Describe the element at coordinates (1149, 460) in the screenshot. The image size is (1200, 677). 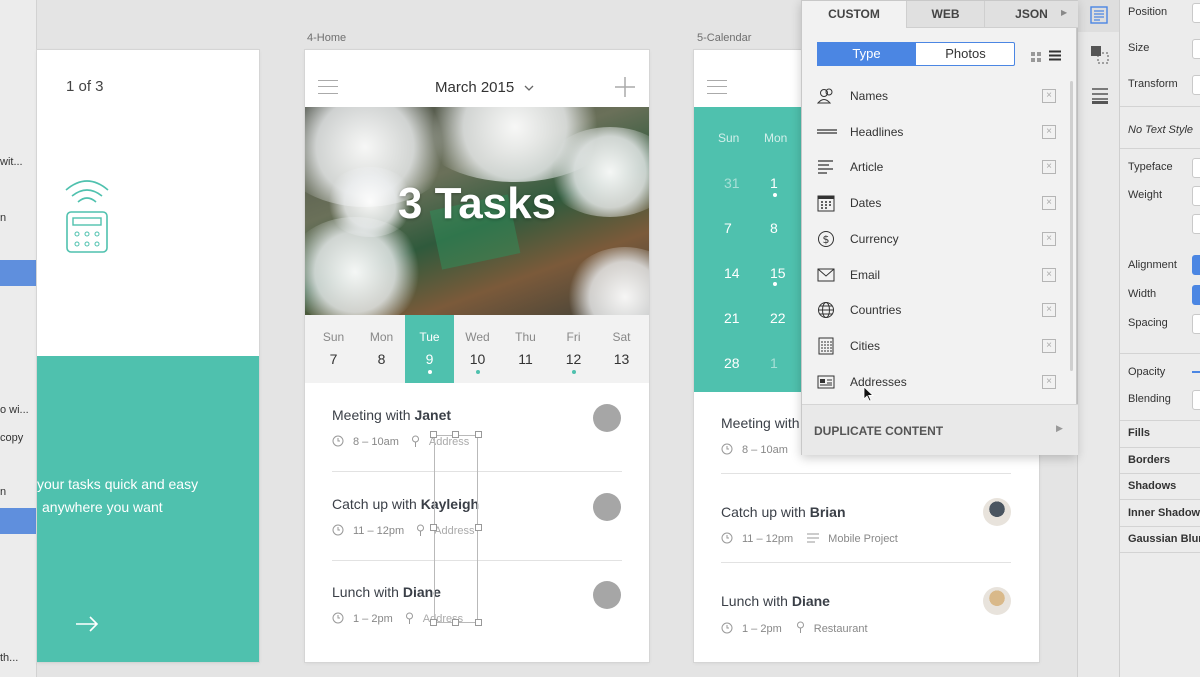
I see `borders-section: Borders` at that location.